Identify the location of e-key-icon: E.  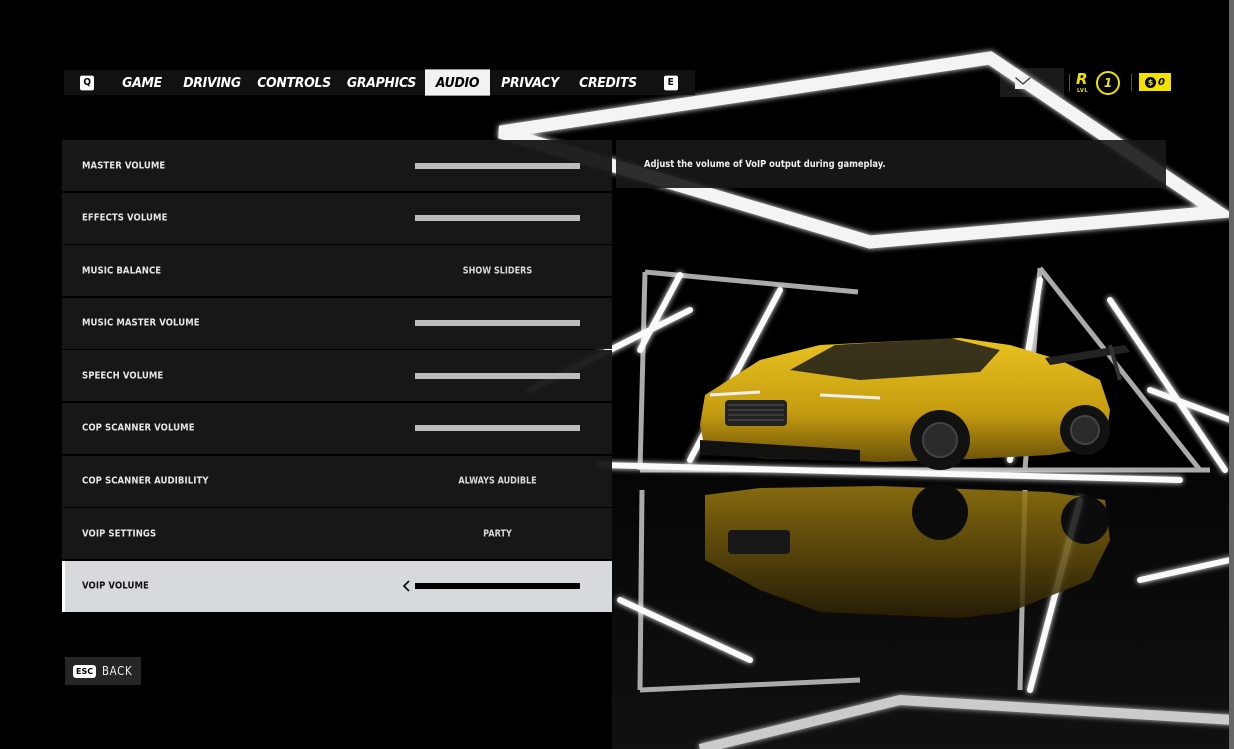
(670, 82).